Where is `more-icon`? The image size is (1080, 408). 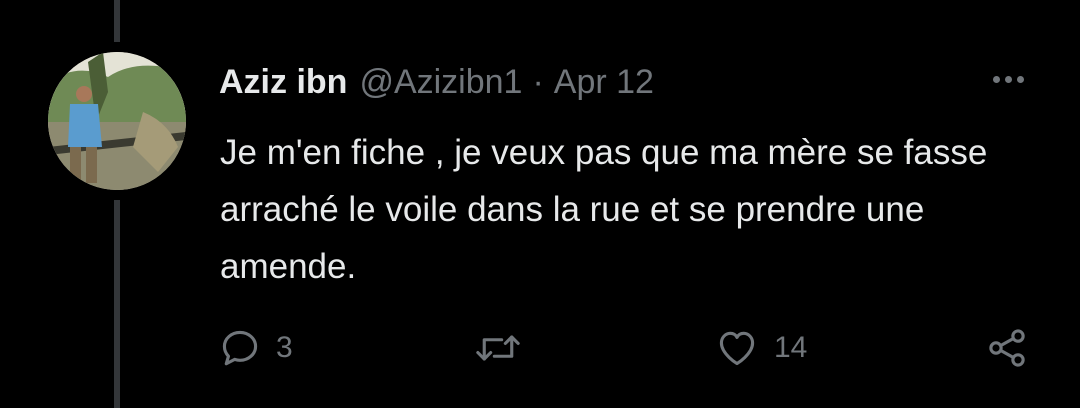 more-icon is located at coordinates (1008, 79).